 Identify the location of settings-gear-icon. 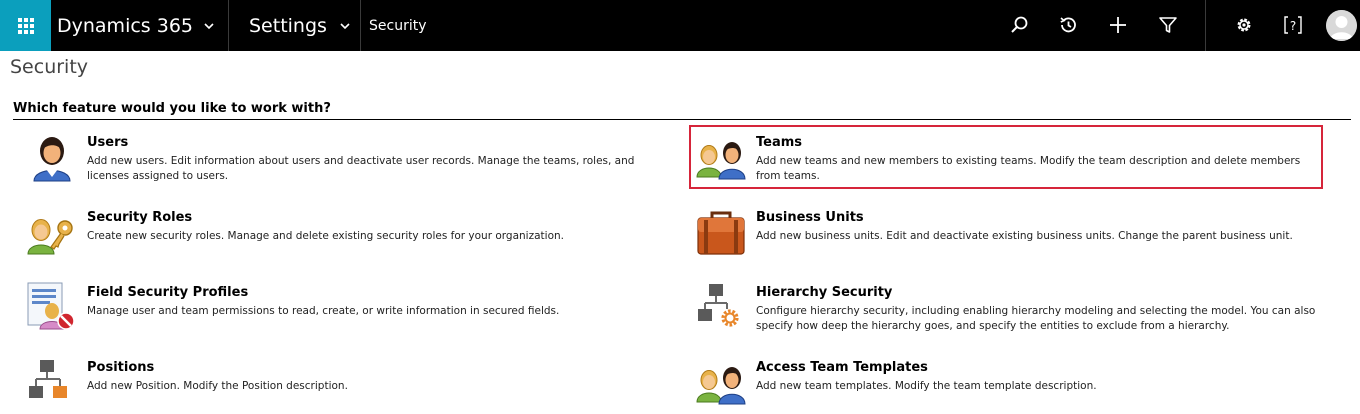
(1244, 25).